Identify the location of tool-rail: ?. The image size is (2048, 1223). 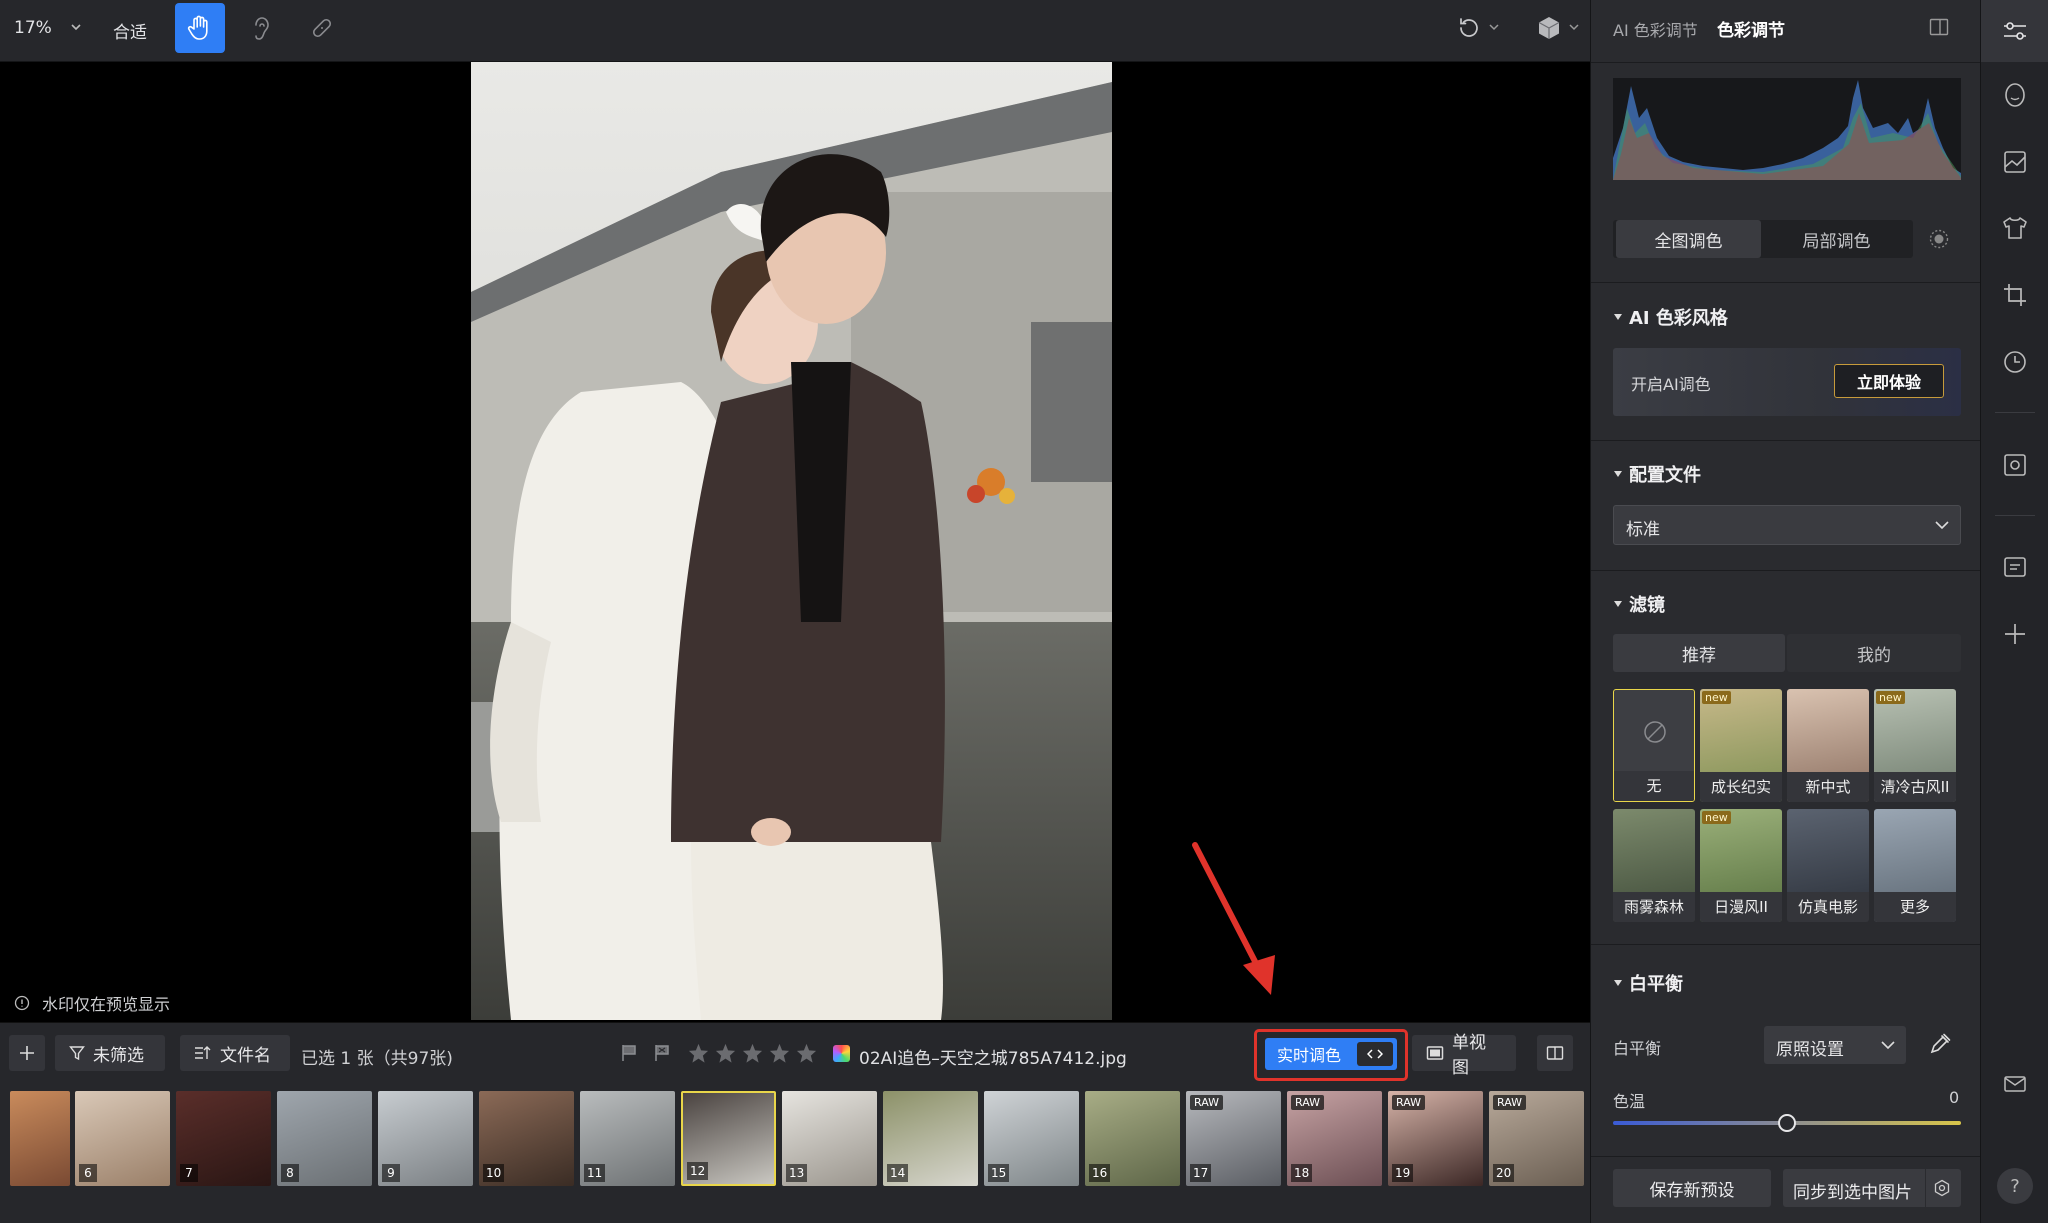
(2014, 611).